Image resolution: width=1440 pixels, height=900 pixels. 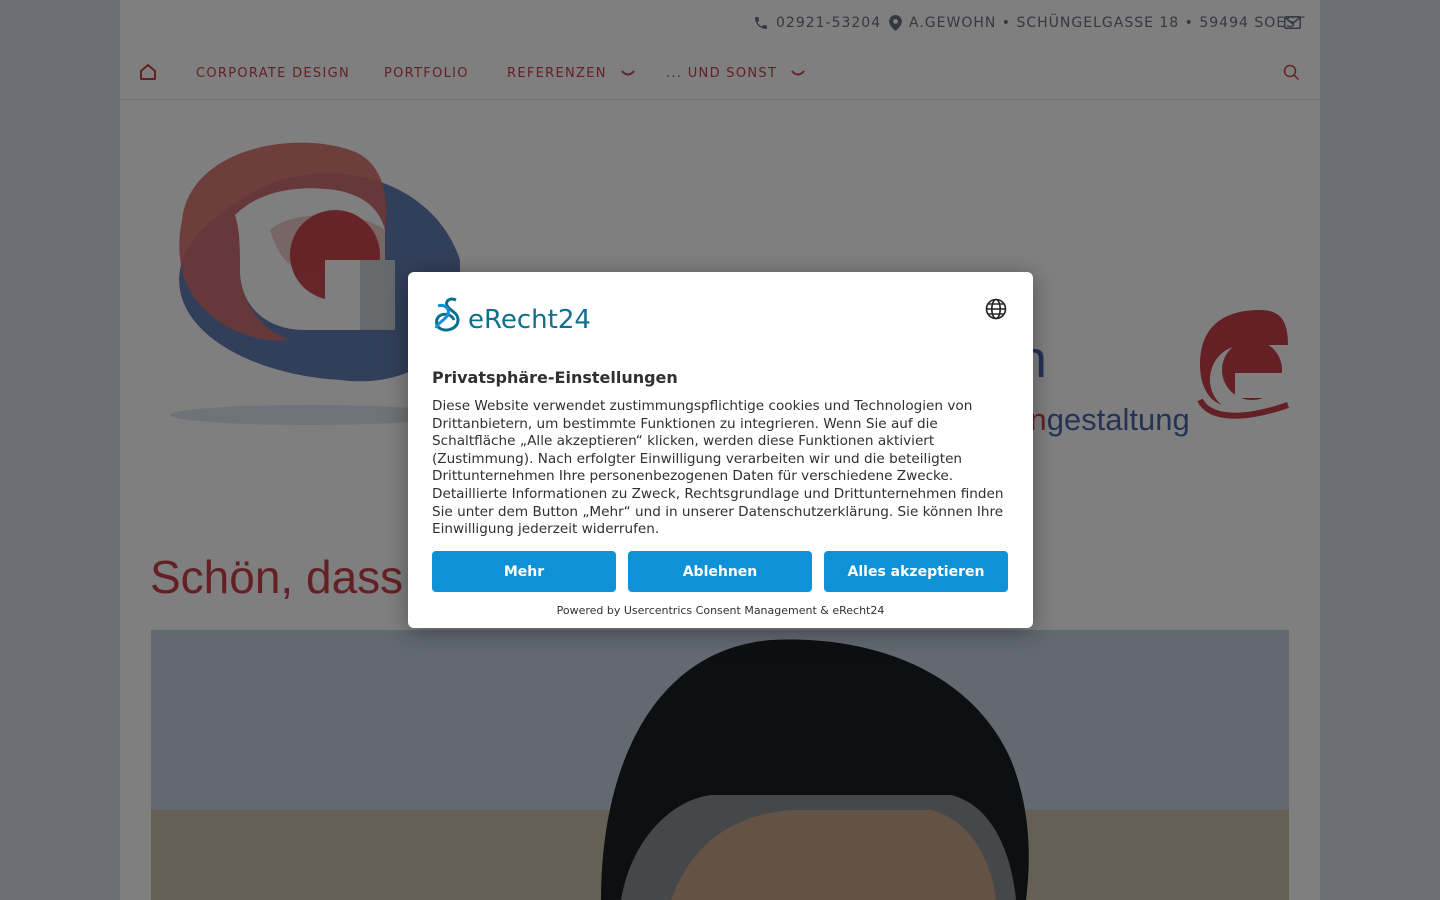 What do you see at coordinates (555, 377) in the screenshot?
I see `consent-title: Privatsphäre-Einstellungen` at bounding box center [555, 377].